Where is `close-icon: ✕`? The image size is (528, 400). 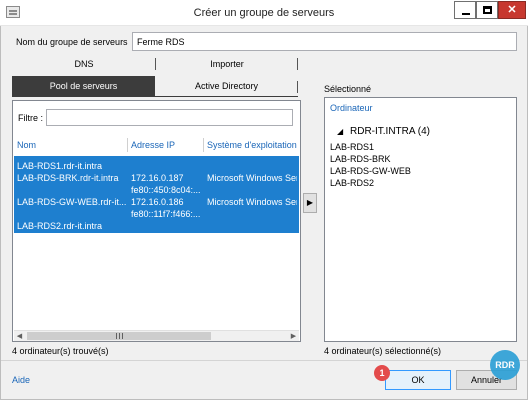
close-icon: ✕ is located at coordinates (512, 10).